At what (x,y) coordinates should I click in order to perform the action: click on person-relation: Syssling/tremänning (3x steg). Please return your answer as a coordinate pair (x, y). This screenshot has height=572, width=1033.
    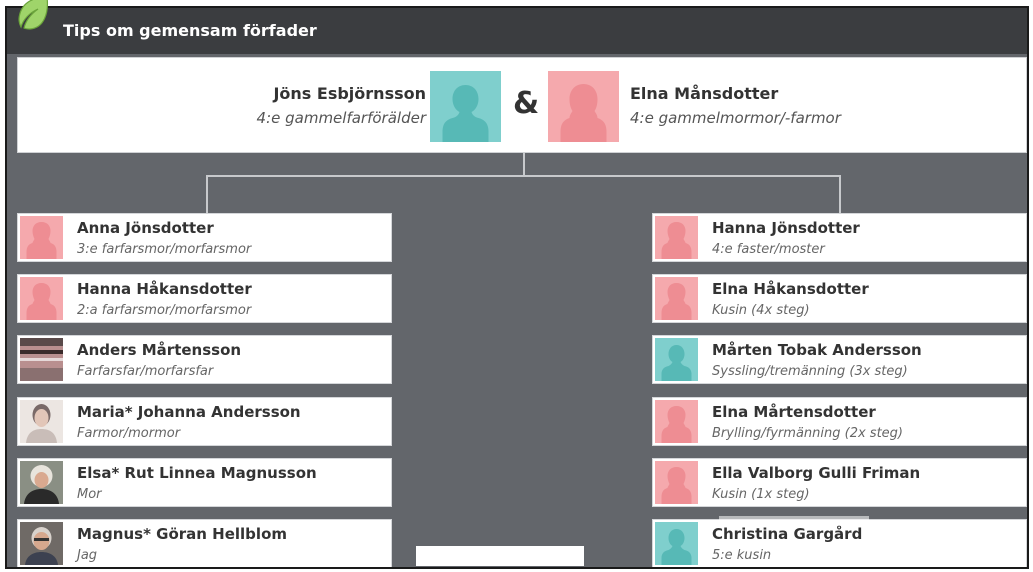
    Looking at the image, I should click on (810, 371).